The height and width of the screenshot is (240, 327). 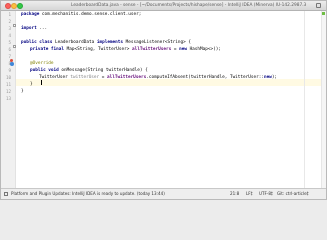 I want to click on line-number: 4, so click(x=9, y=35).